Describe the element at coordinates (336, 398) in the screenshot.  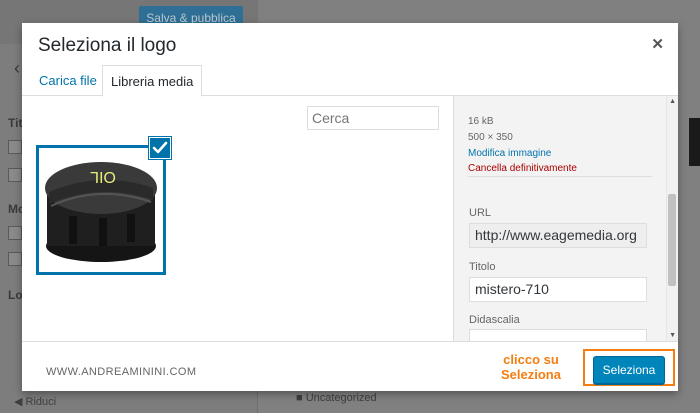
I see `category-item: ■ Uncategorized` at that location.